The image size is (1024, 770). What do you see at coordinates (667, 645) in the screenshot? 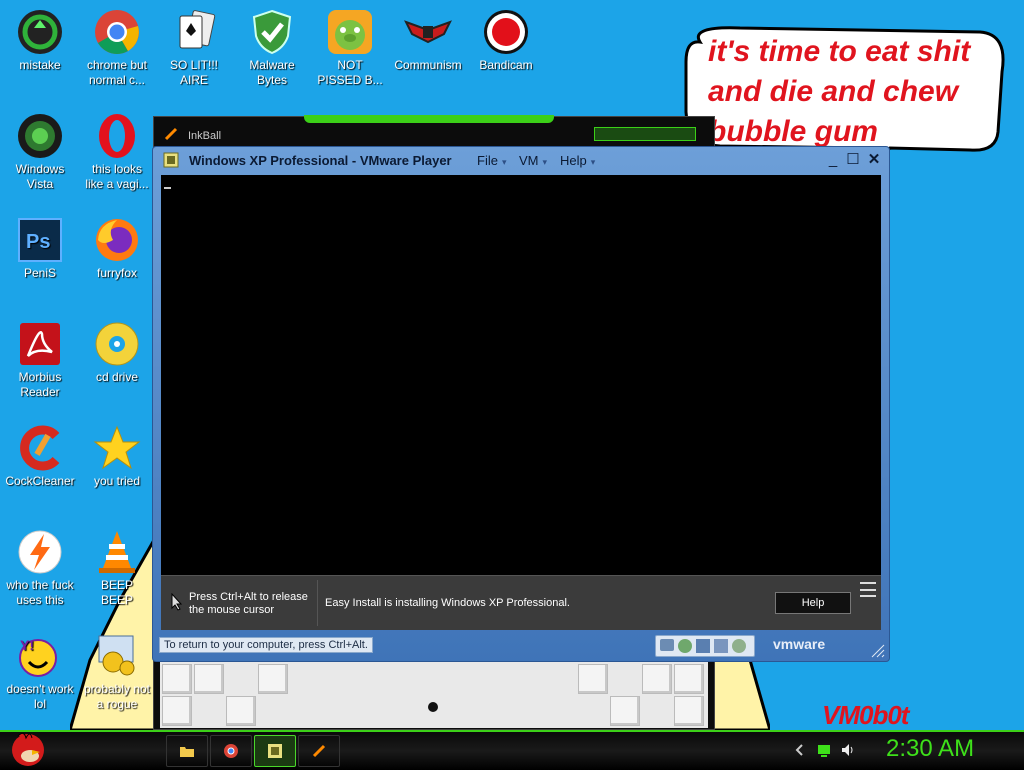
I see `network-icon` at bounding box center [667, 645].